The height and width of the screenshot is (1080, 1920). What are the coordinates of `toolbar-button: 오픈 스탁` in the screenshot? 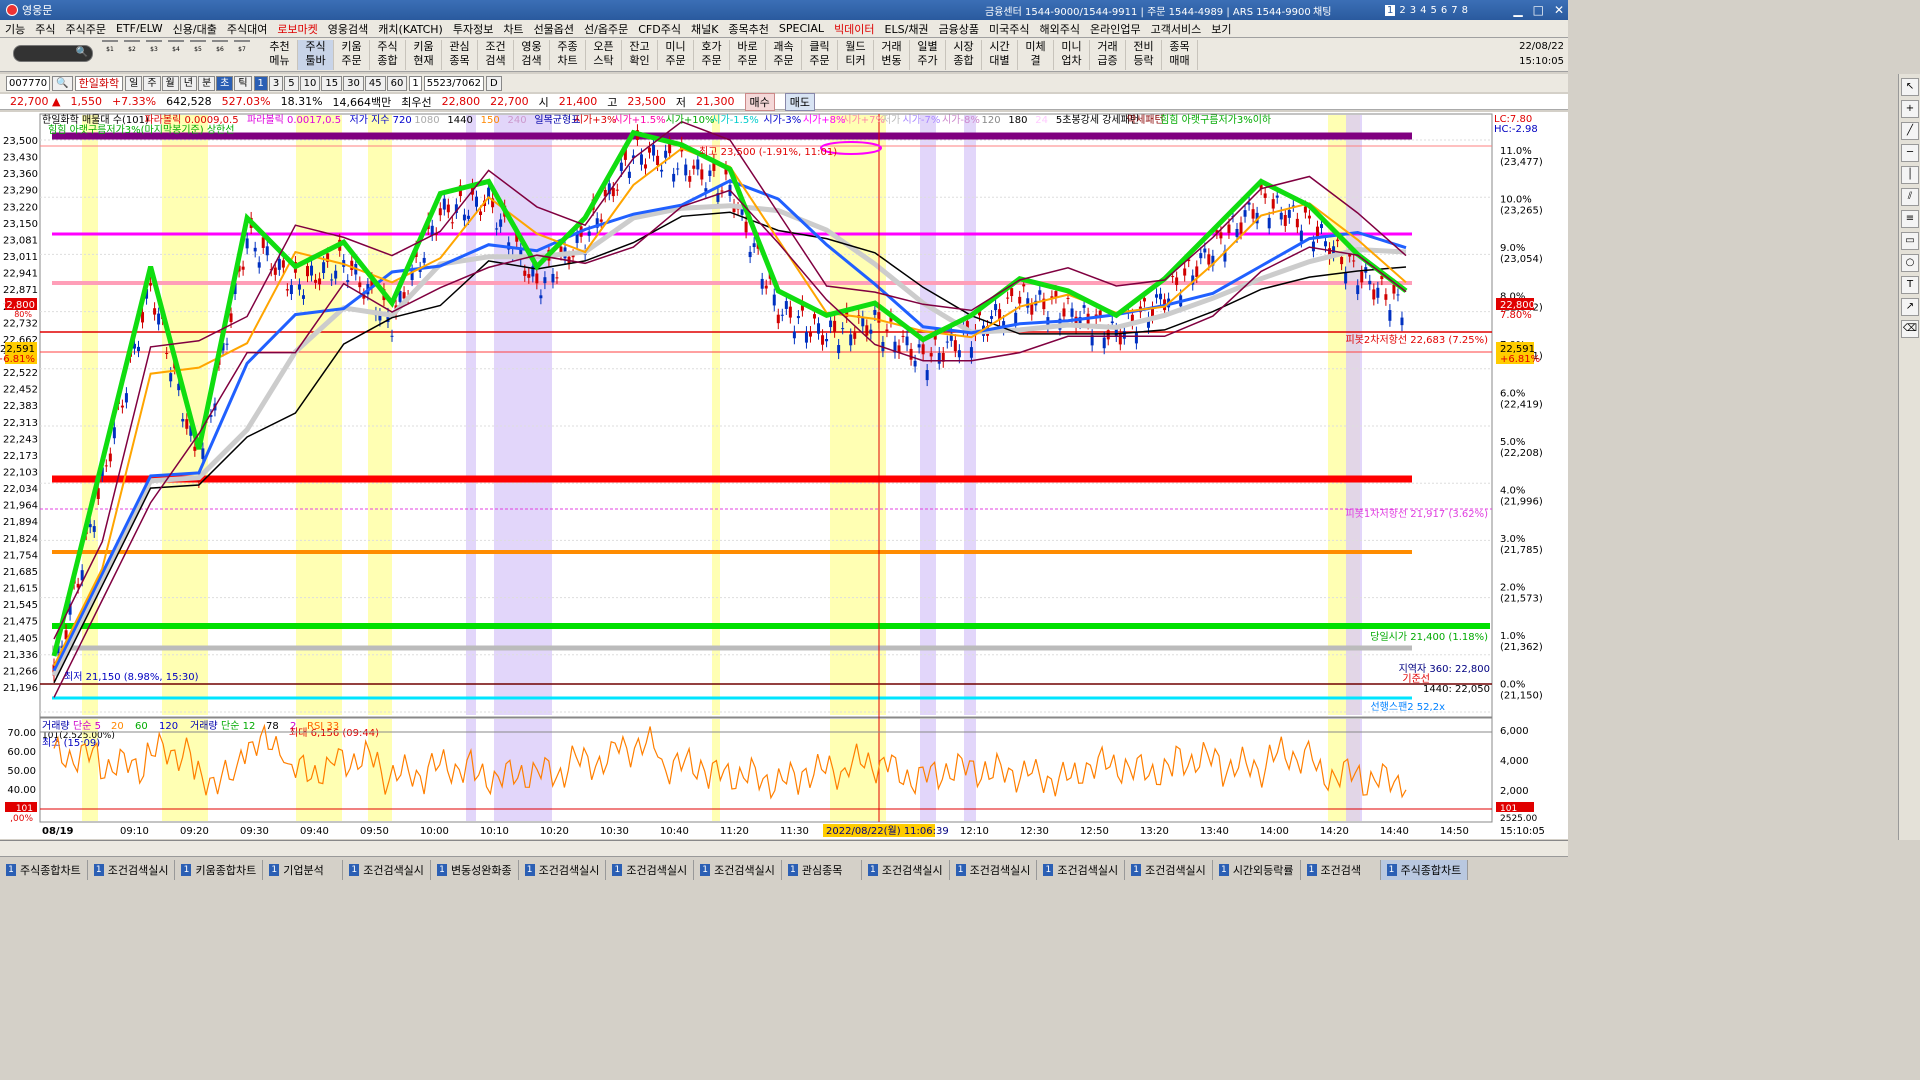 It's located at (604, 55).